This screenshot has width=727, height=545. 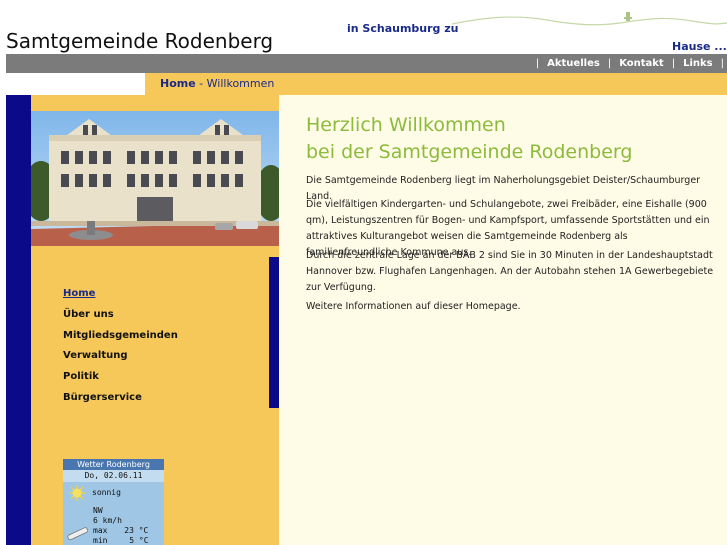 What do you see at coordinates (436, 84) in the screenshot?
I see `breadcrumb-bar: Home - Willkommen` at bounding box center [436, 84].